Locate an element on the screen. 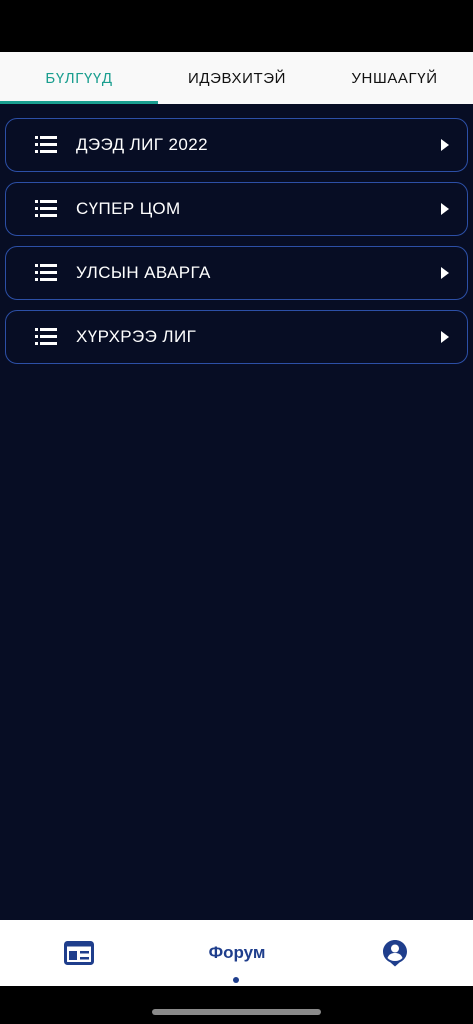 This screenshot has height=1024, width=473. category-label: УЛСЫН АВАРГА is located at coordinates (143, 272).